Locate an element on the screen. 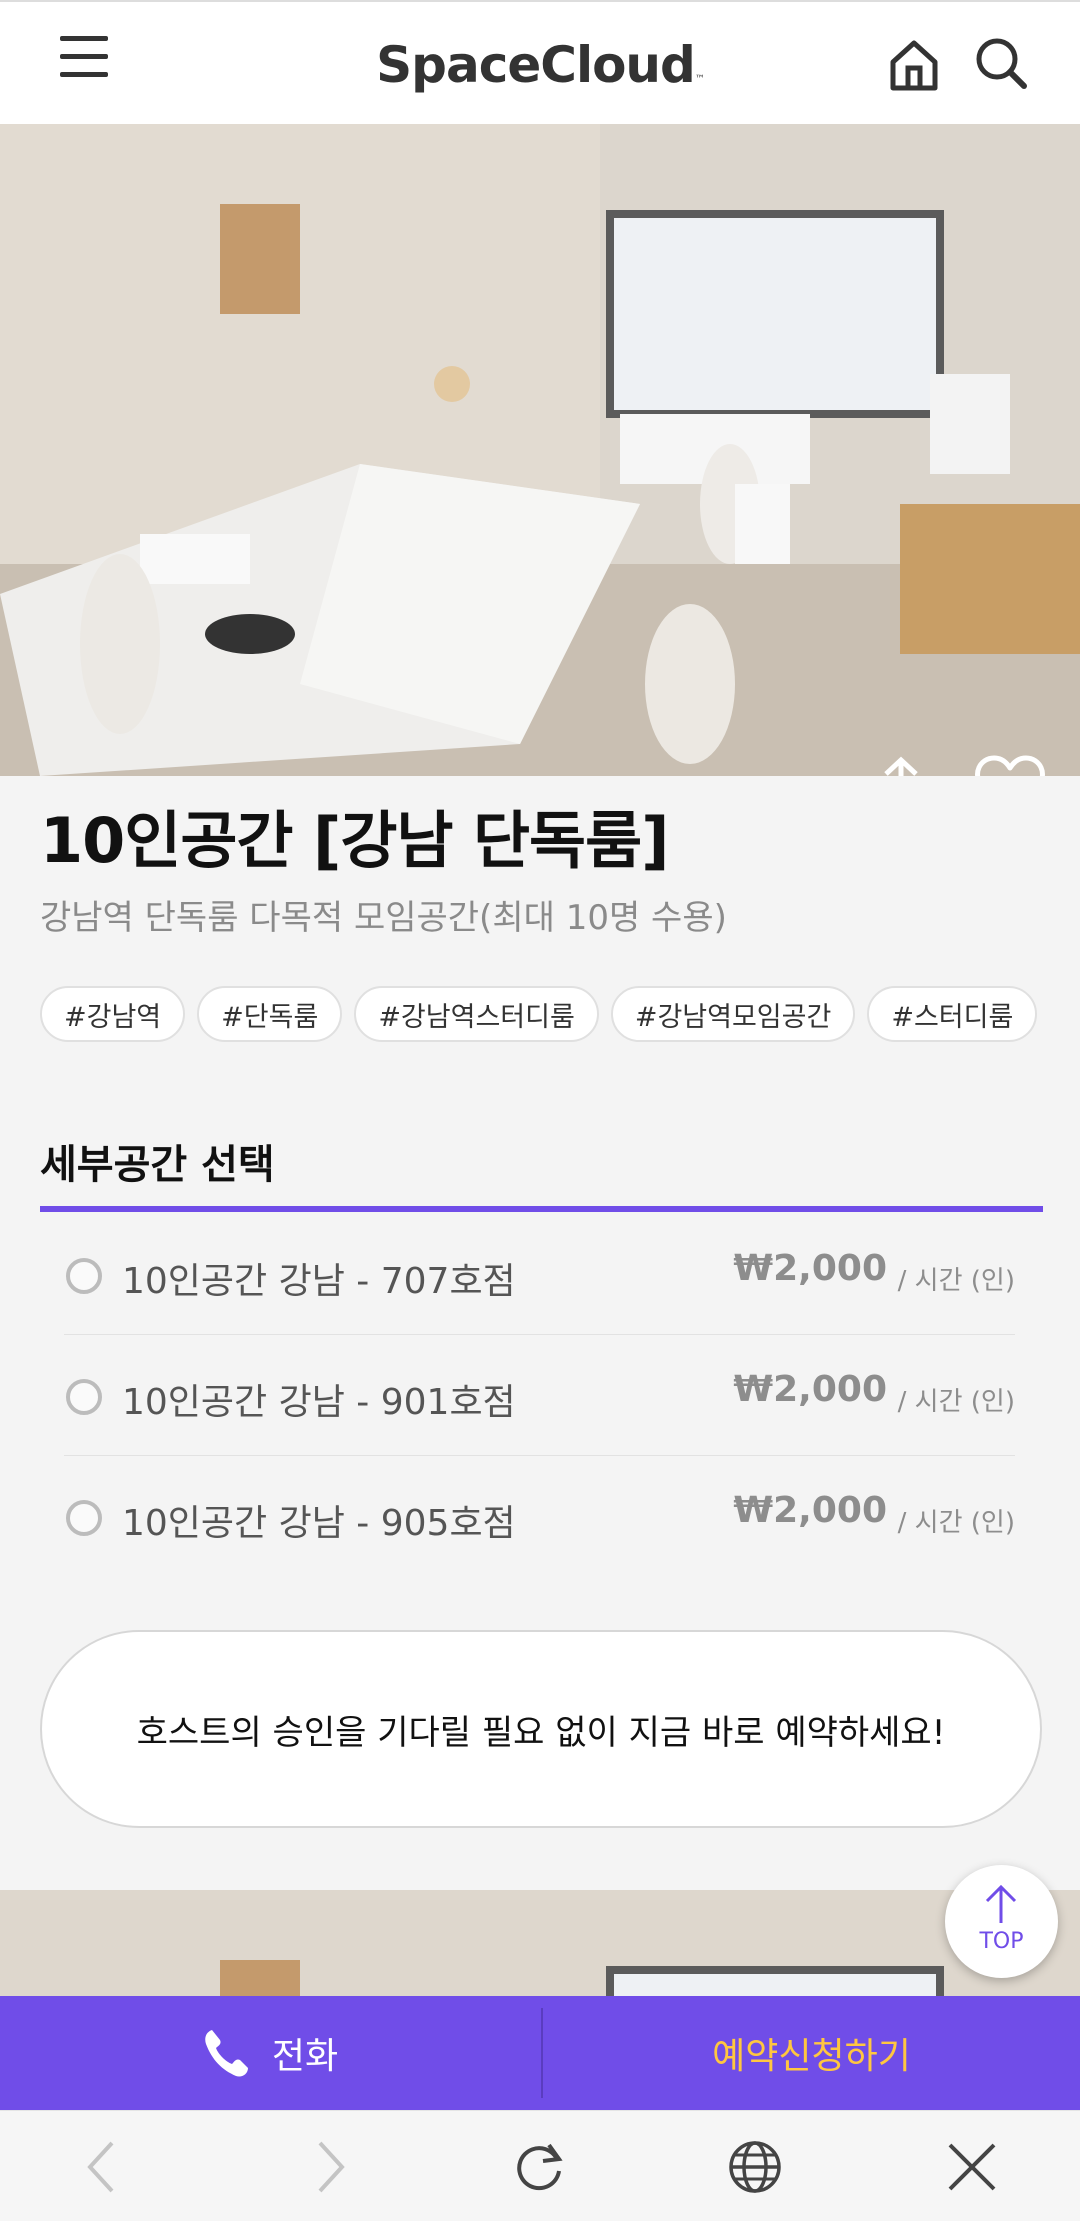 The height and width of the screenshot is (2221, 1080). phone-icon is located at coordinates (226, 2053).